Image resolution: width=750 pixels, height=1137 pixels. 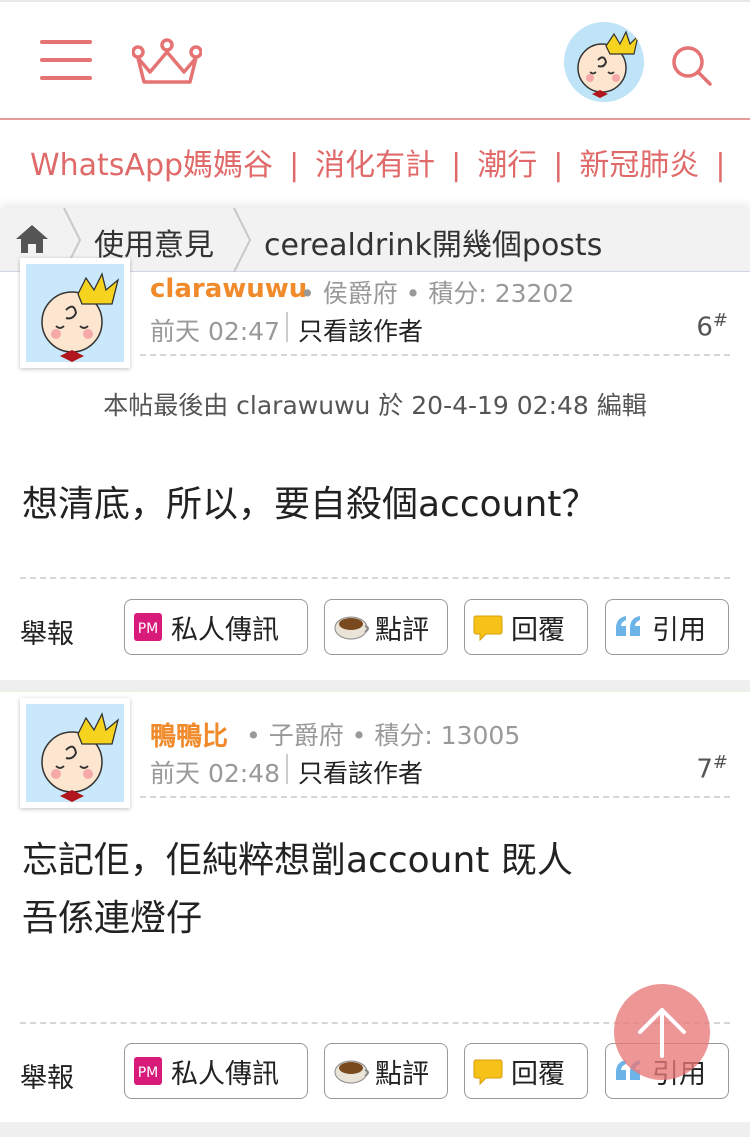 What do you see at coordinates (189, 734) in the screenshot?
I see `post-username: 鴨鴨比` at bounding box center [189, 734].